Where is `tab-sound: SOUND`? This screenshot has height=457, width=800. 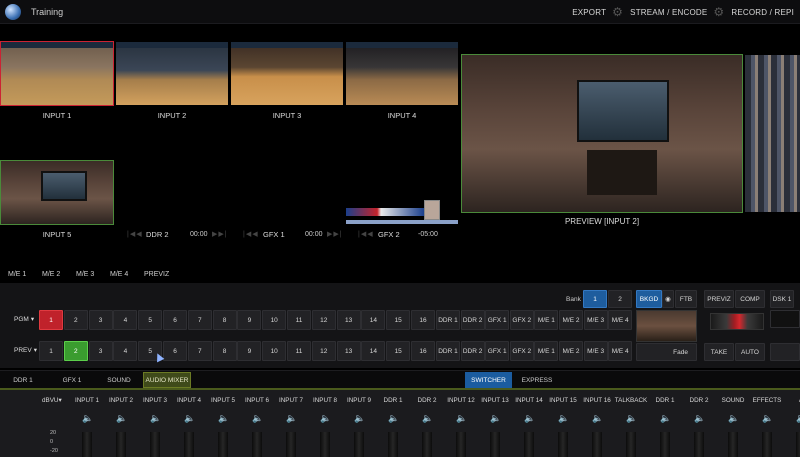
tab-sound: SOUND is located at coordinates (119, 380).